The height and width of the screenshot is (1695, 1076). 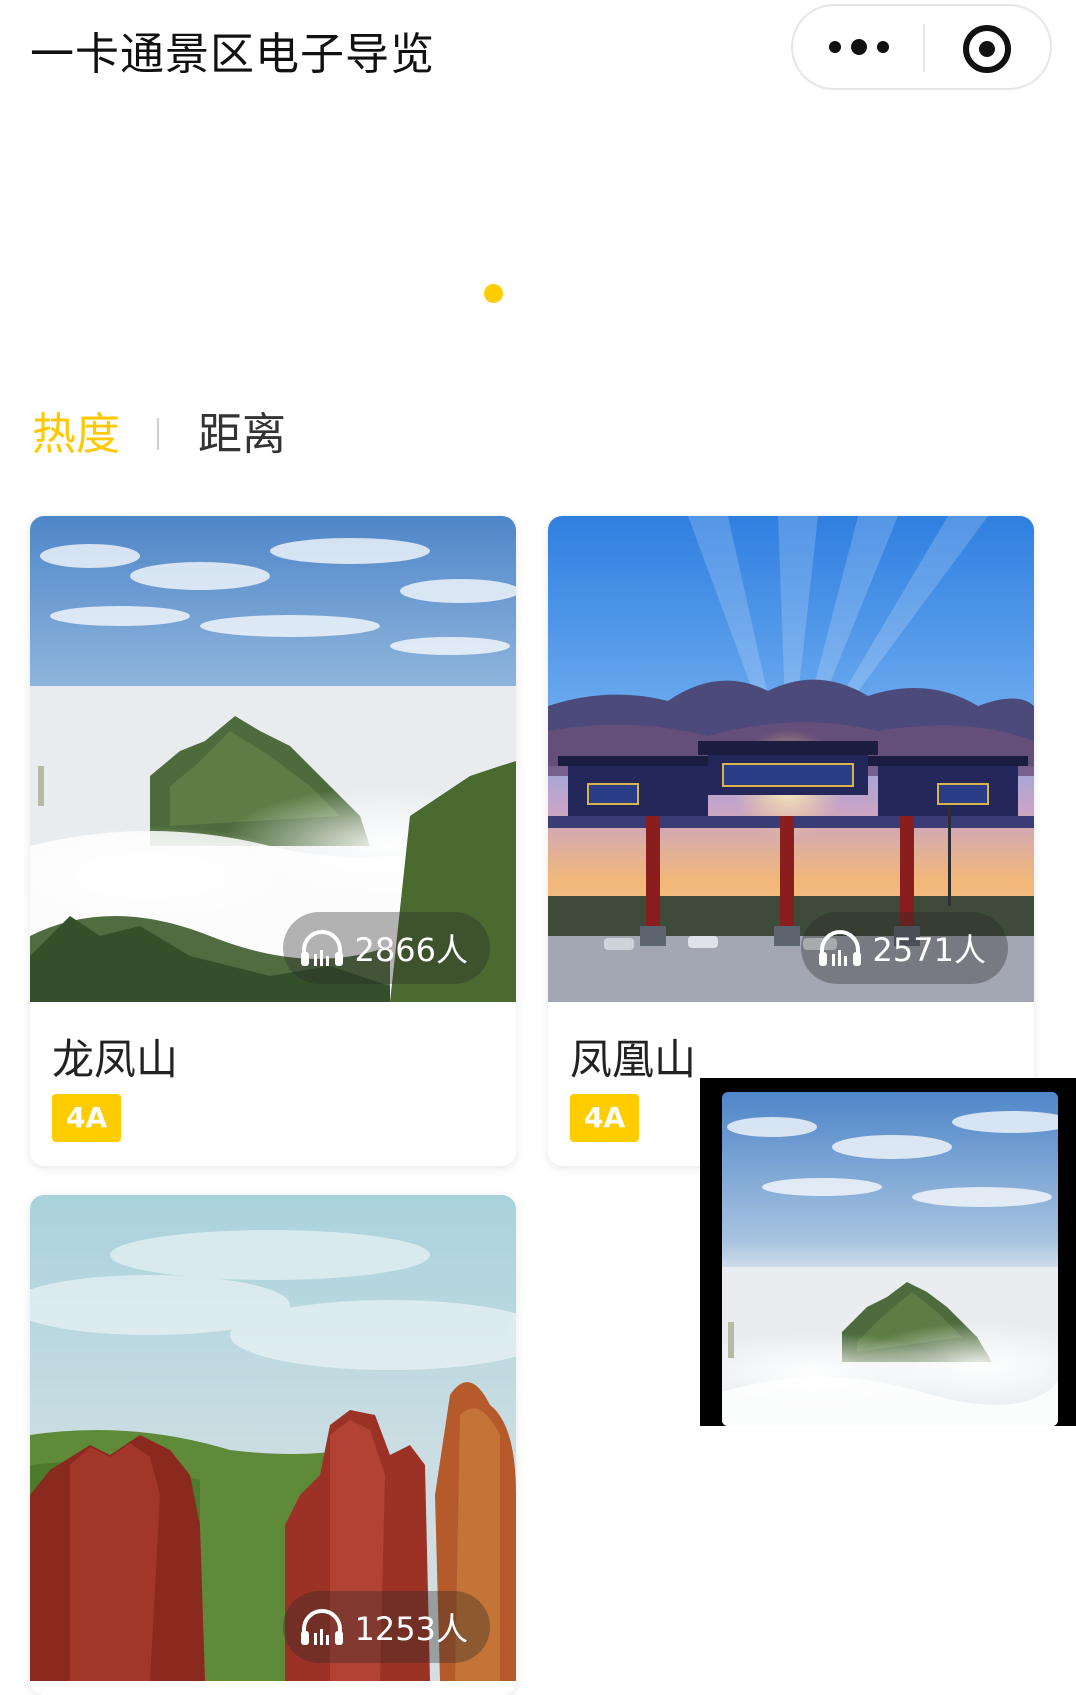 I want to click on spot-name: 龙凤山, so click(x=115, y=1059).